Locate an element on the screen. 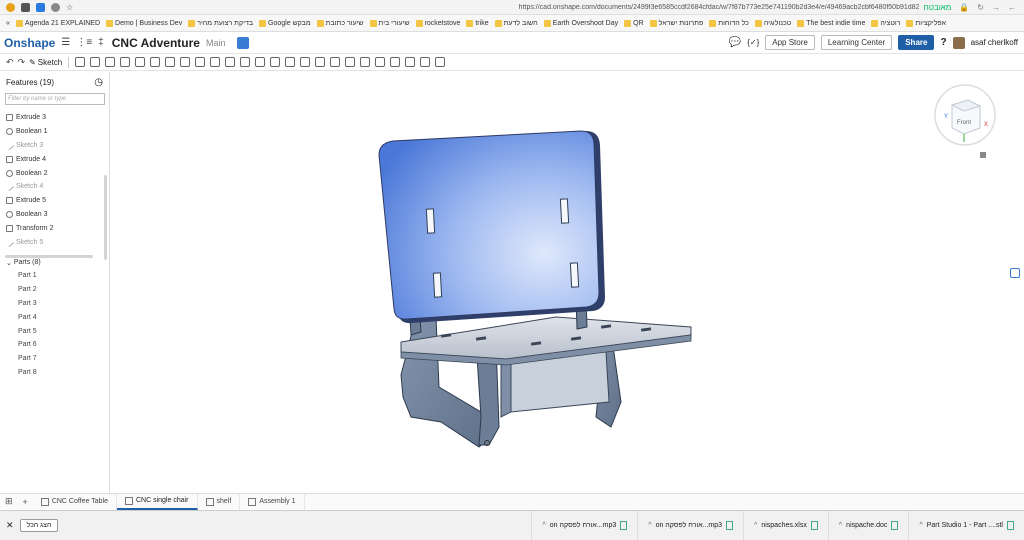  feature-item: Boolean 1 is located at coordinates (54, 132).